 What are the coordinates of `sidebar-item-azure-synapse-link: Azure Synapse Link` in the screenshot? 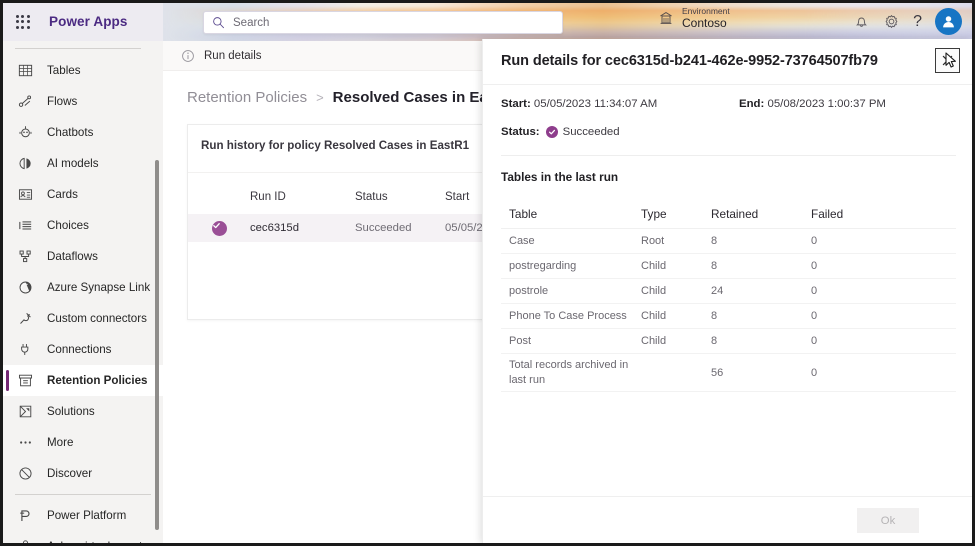 It's located at (83, 287).